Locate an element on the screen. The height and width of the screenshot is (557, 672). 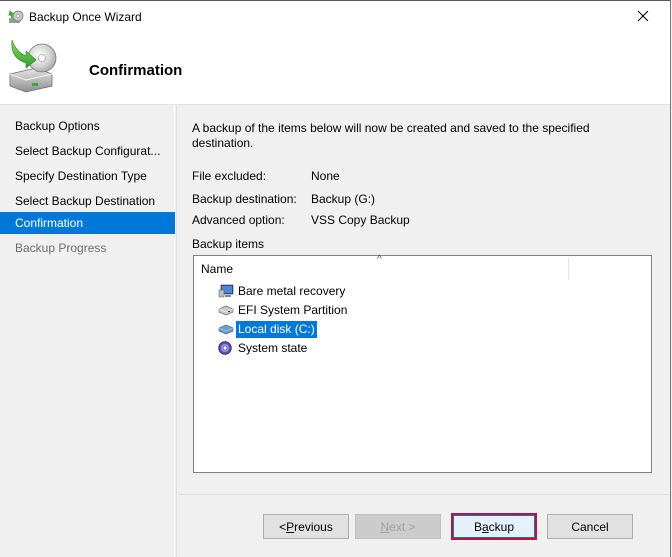
sidebar-item-specify-destination-type: Specify Destination Type is located at coordinates (87, 176).